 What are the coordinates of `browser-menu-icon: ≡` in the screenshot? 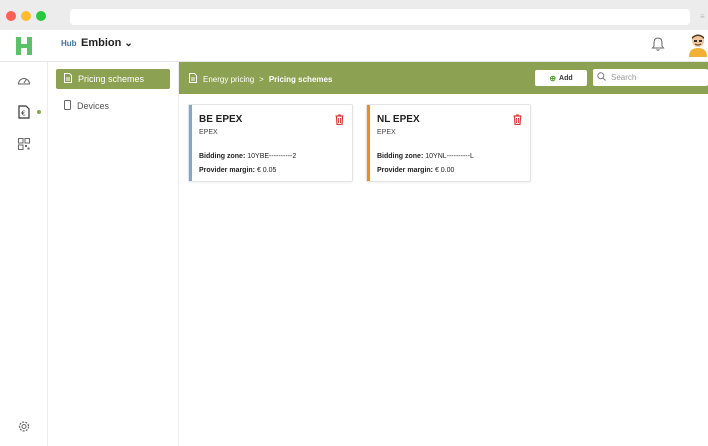 It's located at (702, 16).